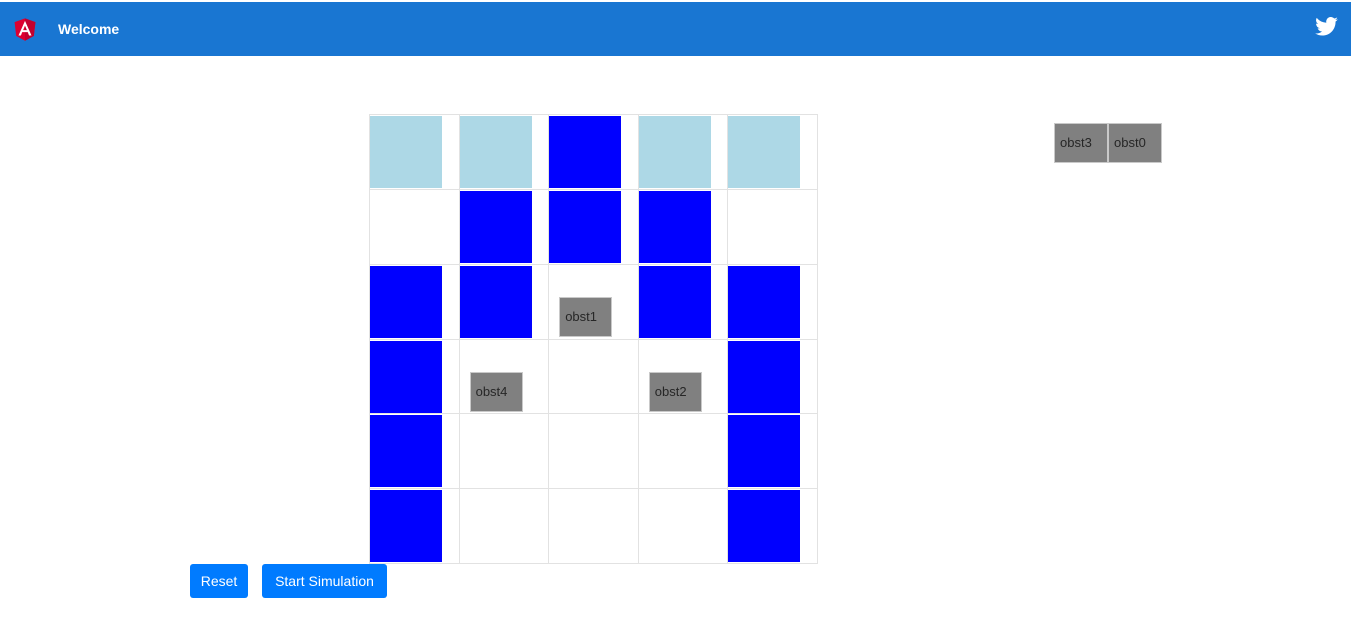 This screenshot has width=1351, height=617. I want to click on obstacle-tile: obst4, so click(496, 391).